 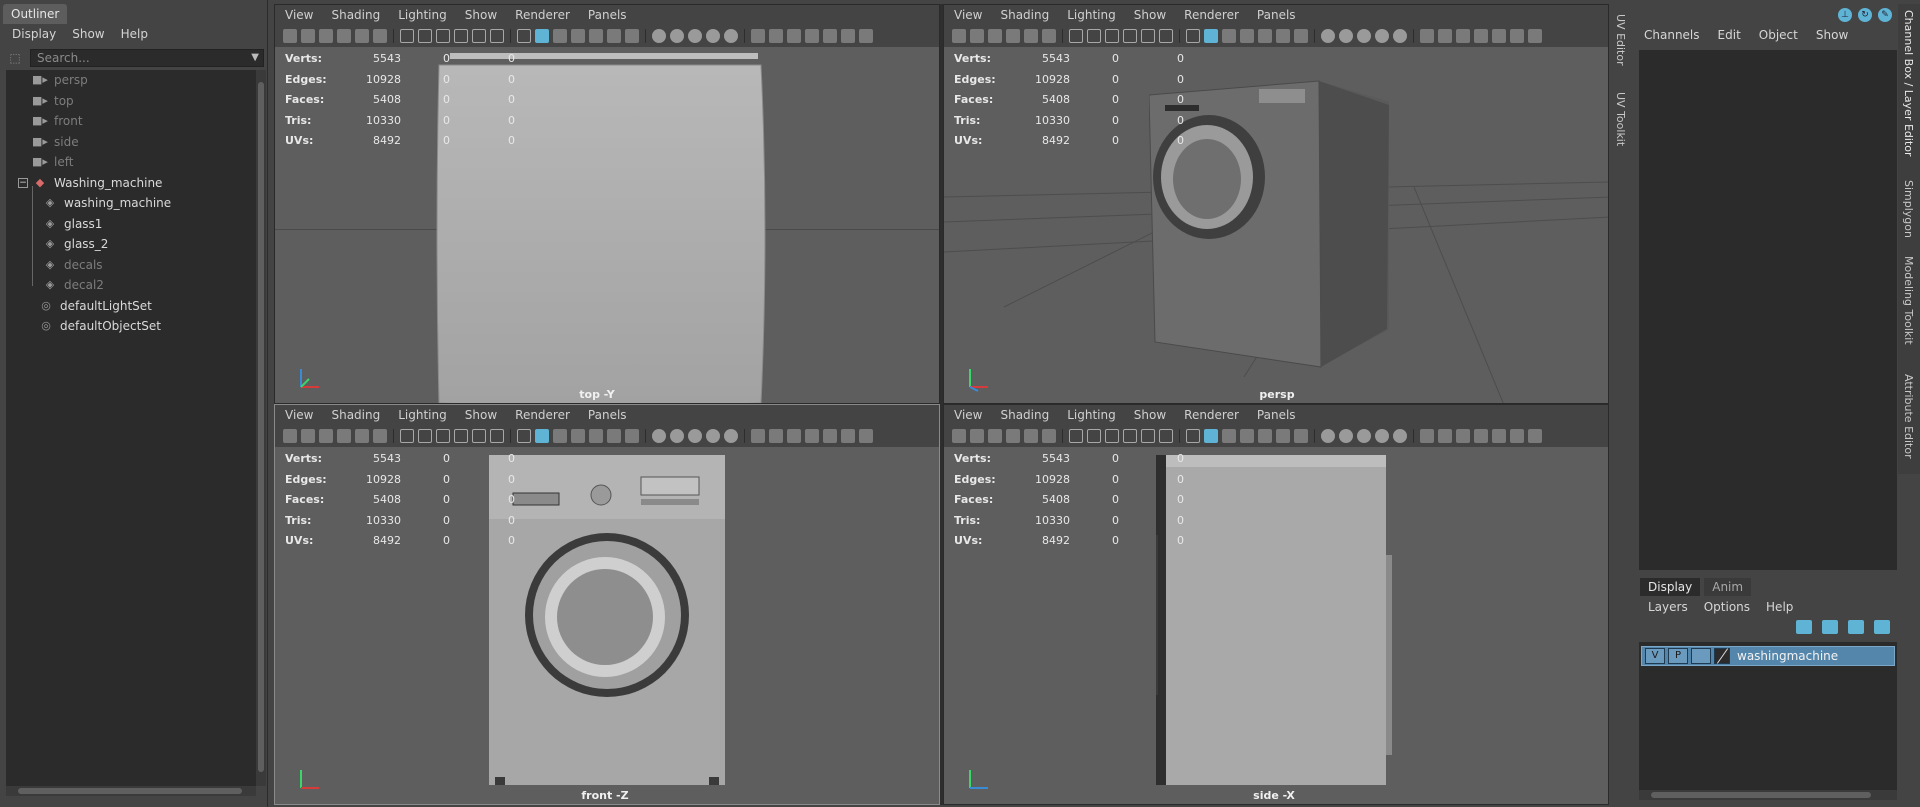 What do you see at coordinates (95, 306) in the screenshot?
I see `outliner-item-default-light-set: ◎ defaultLightSet` at bounding box center [95, 306].